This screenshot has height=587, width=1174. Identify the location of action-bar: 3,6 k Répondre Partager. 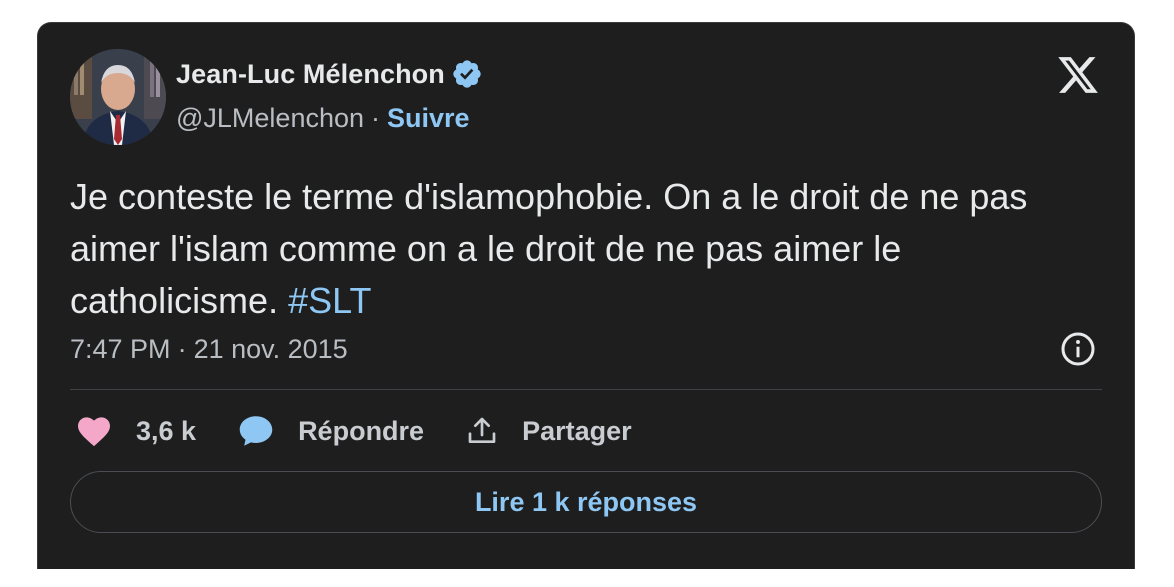
(375, 431).